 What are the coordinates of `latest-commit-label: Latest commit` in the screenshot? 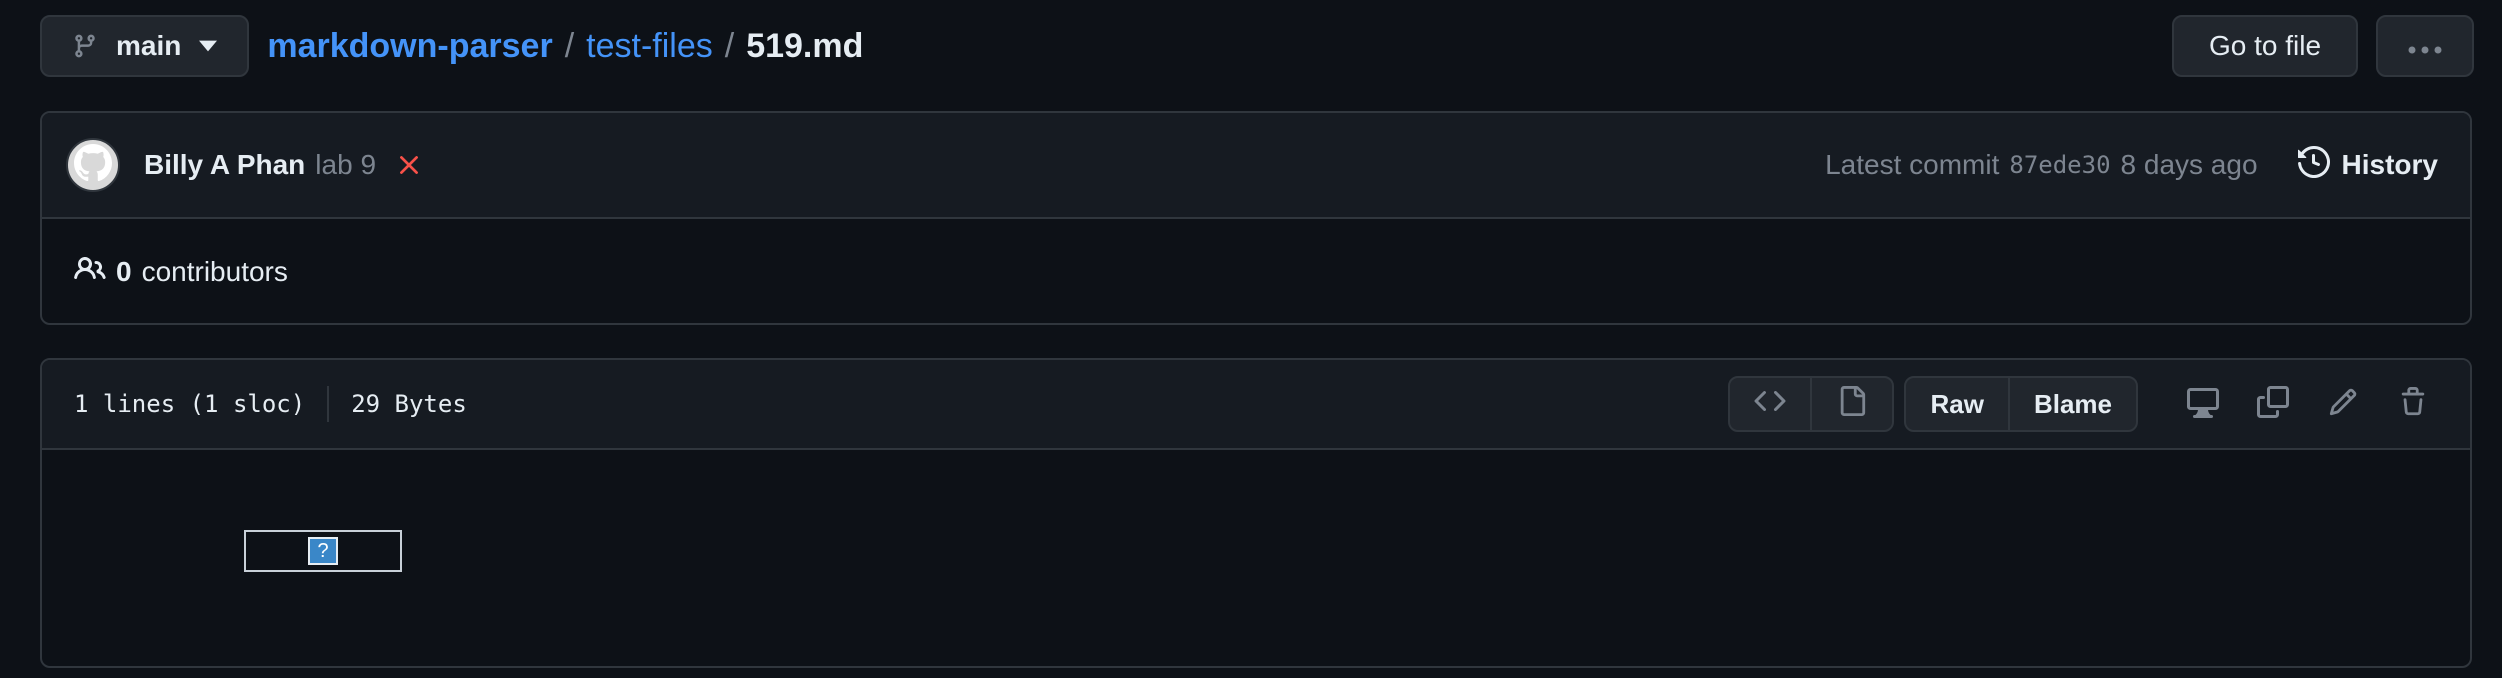 It's located at (1912, 164).